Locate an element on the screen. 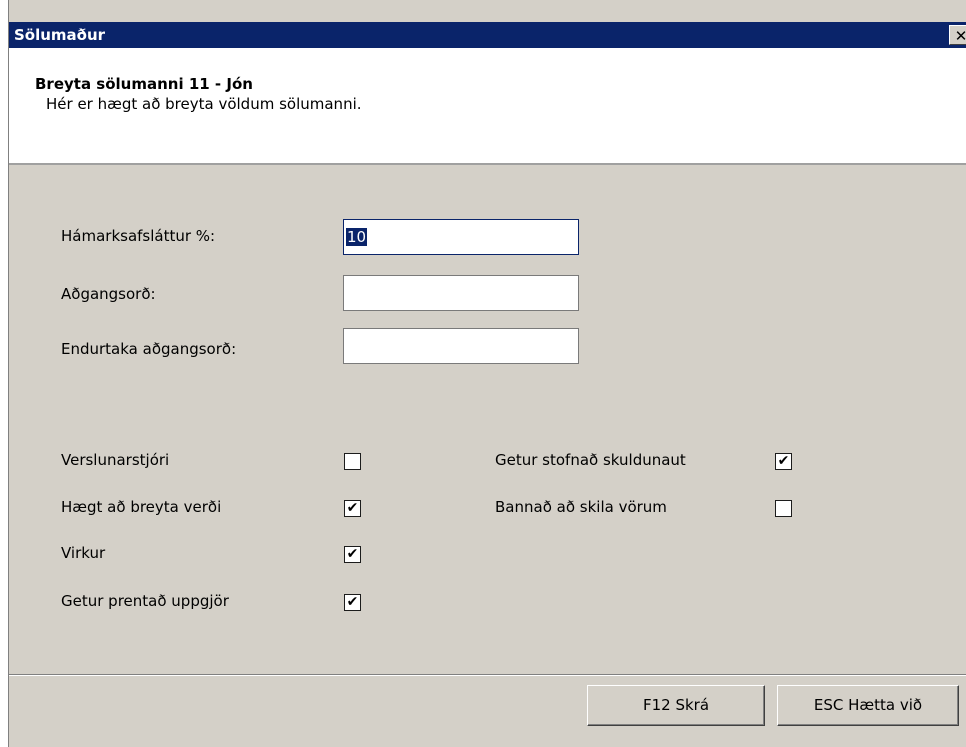 The width and height of the screenshot is (966, 747). can-print-settlement-checkbox: ✔ is located at coordinates (352, 602).